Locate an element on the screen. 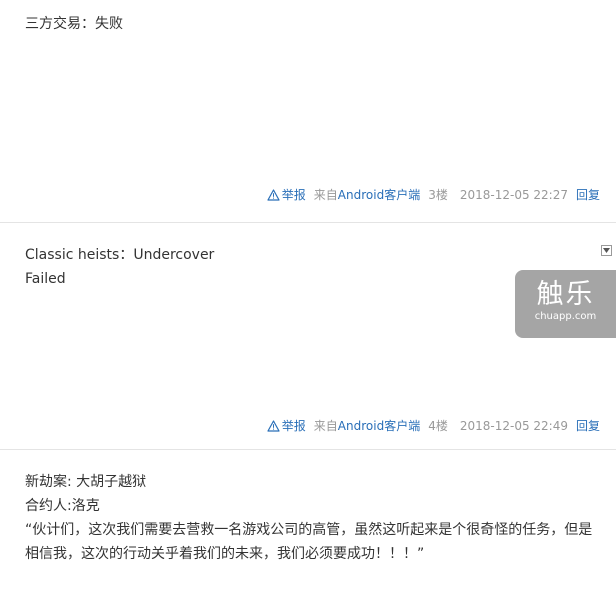  post-meta: 举报 来自Android客户端 3楼 2018-12-05 22:27 回复 is located at coordinates (433, 195).